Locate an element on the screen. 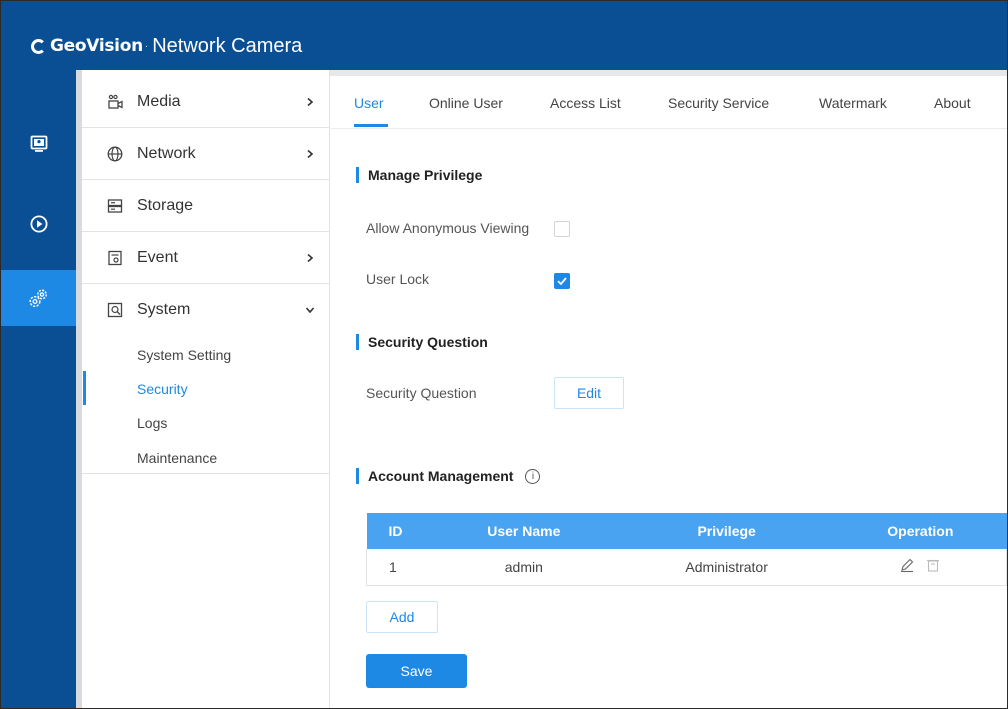  brand-logo-text: GeoVision is located at coordinates (96, 46).